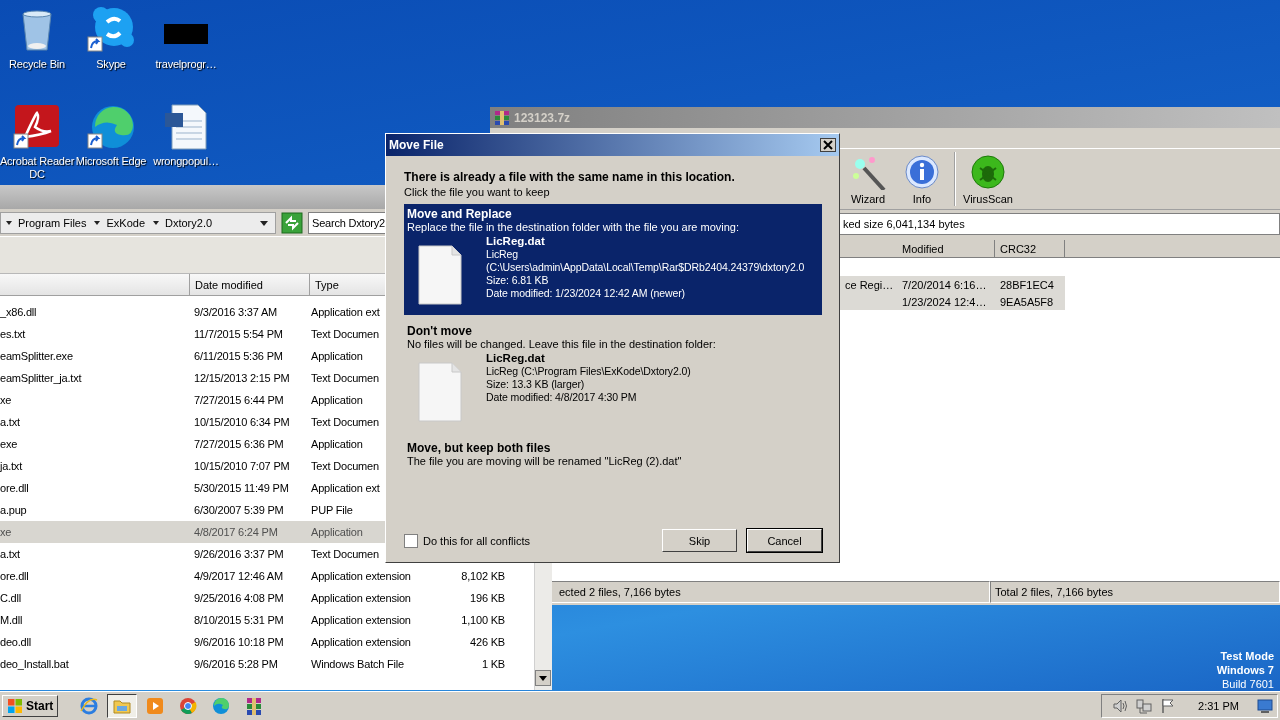 This screenshot has width=1280, height=720. What do you see at coordinates (267, 620) in the screenshot?
I see `file-row: M.dll 8/10/2015 5:31 PM Application extension 1,100 KB` at bounding box center [267, 620].